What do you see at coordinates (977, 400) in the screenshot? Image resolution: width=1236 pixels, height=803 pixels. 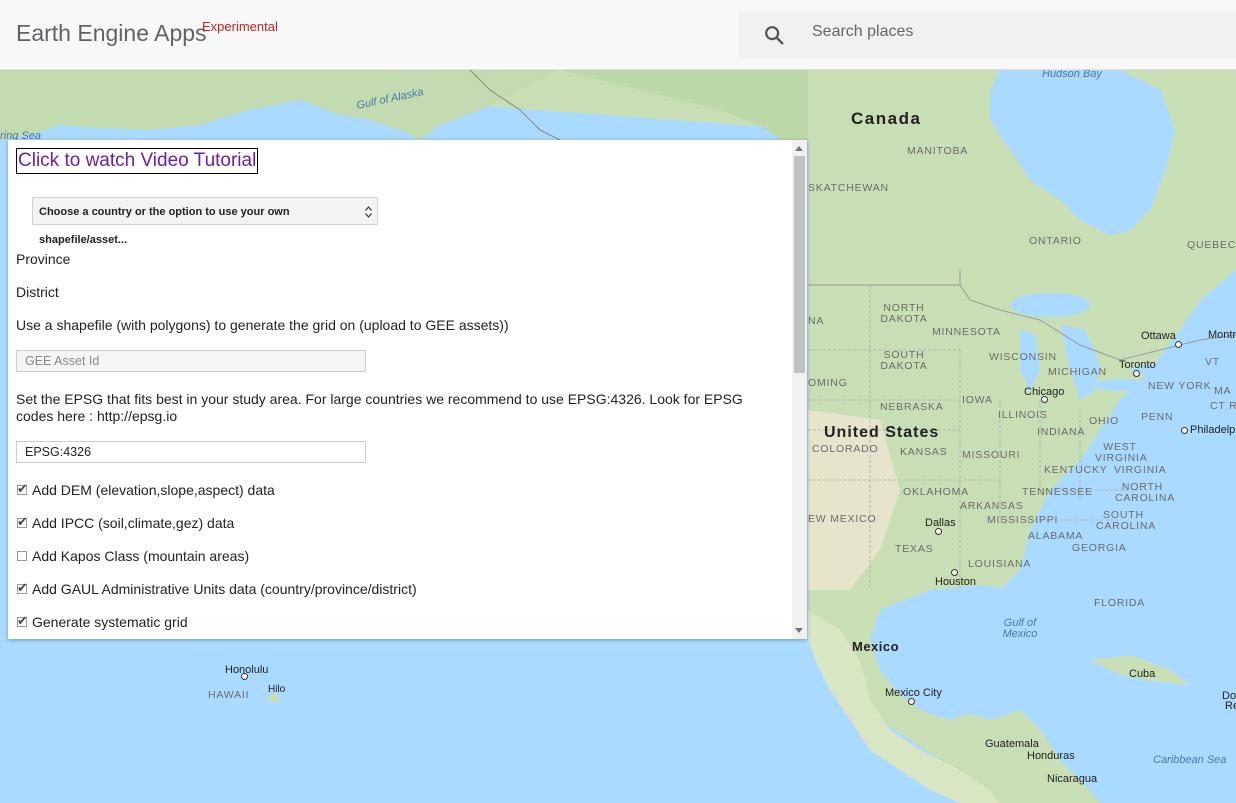 I see `map-label-iowa: IOWA` at bounding box center [977, 400].